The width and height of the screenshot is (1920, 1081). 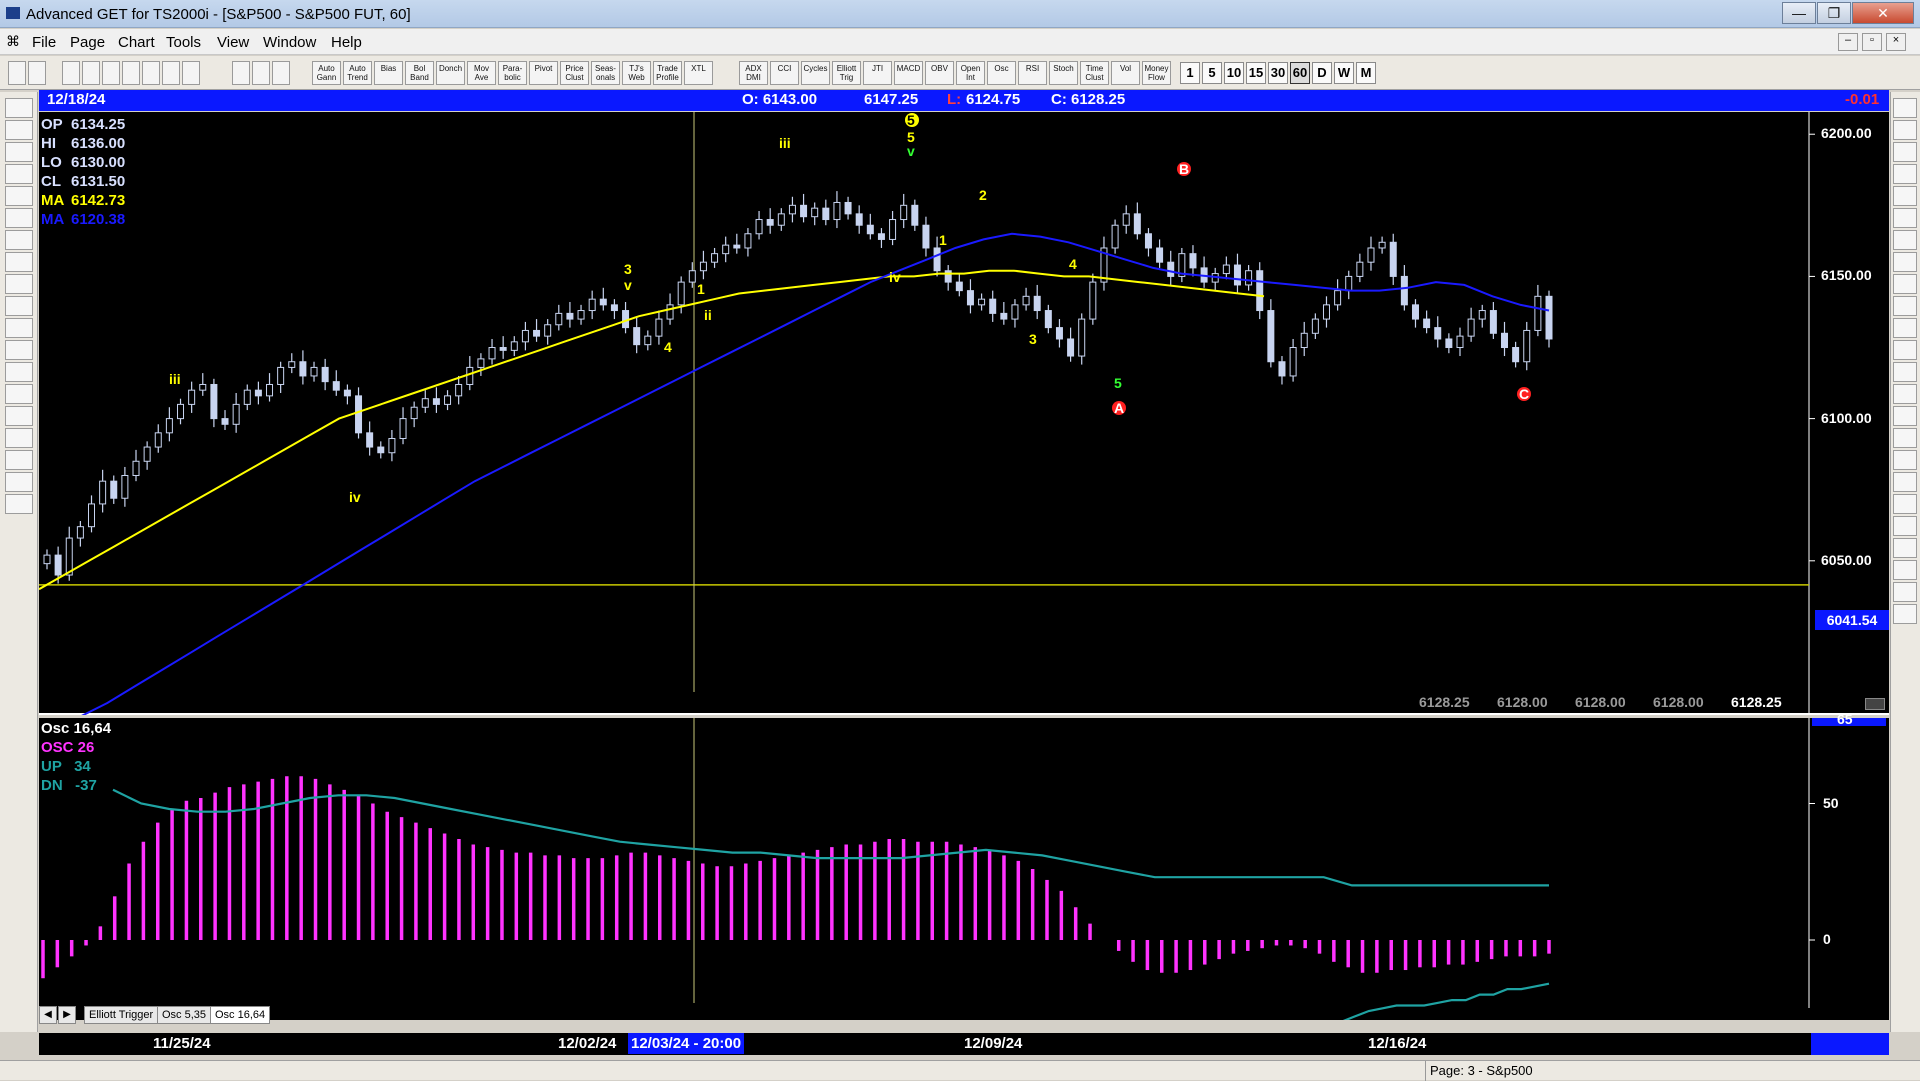 I want to click on study-button: Elliott Trig, so click(x=846, y=73).